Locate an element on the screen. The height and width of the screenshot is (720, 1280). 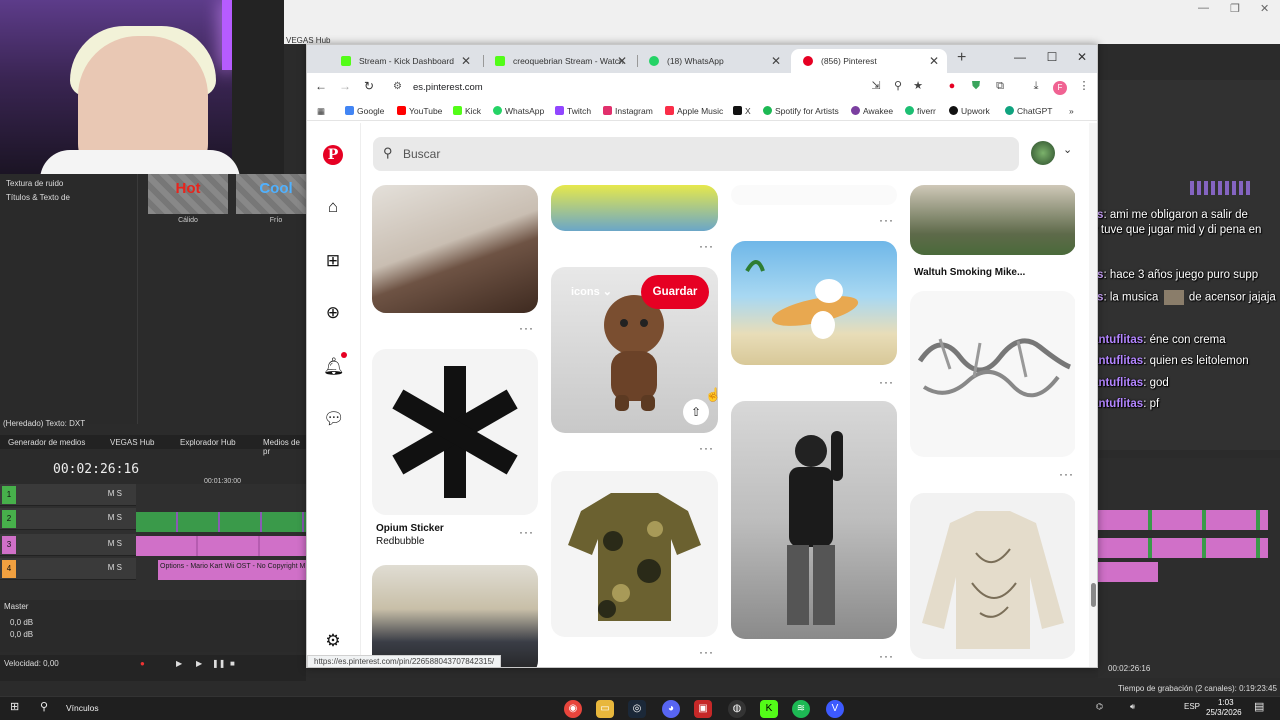
bookmark-awakee: Awakee is located at coordinates (872, 111).